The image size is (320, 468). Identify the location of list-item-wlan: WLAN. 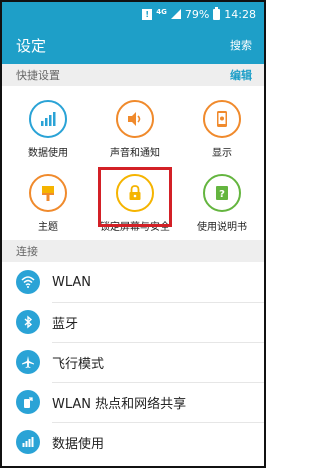
(133, 282).